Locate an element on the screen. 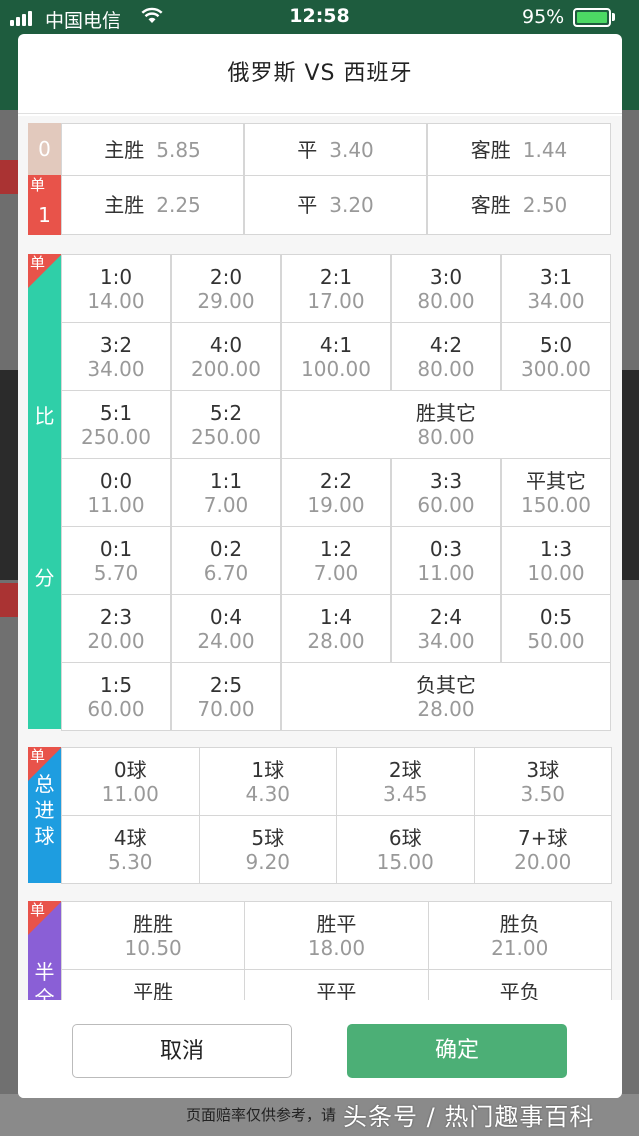  goals-option: 7+球 20.00 is located at coordinates (542, 849).